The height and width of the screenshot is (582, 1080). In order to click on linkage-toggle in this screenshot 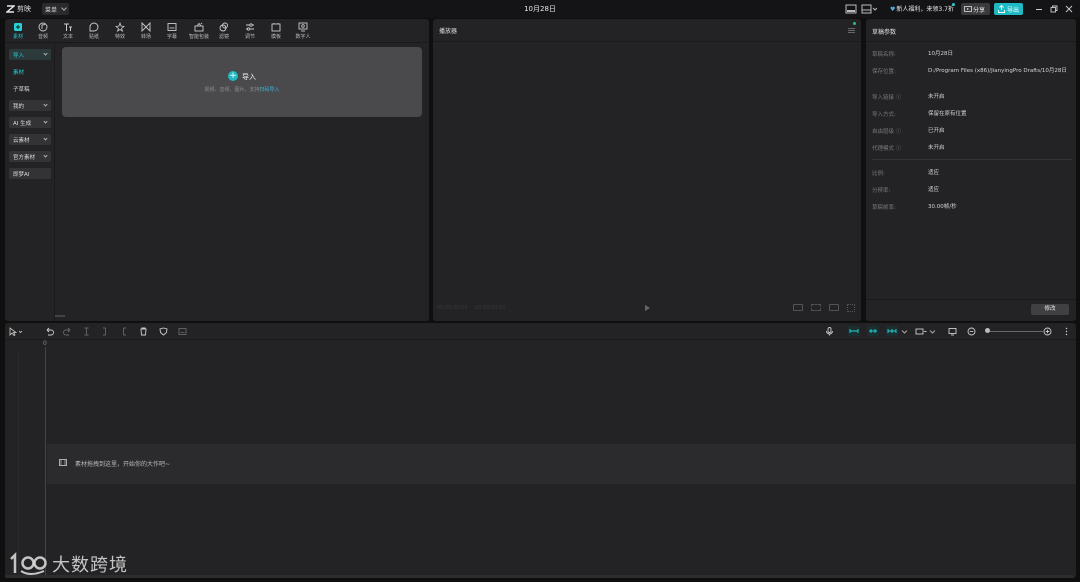, I will do `click(892, 331)`.